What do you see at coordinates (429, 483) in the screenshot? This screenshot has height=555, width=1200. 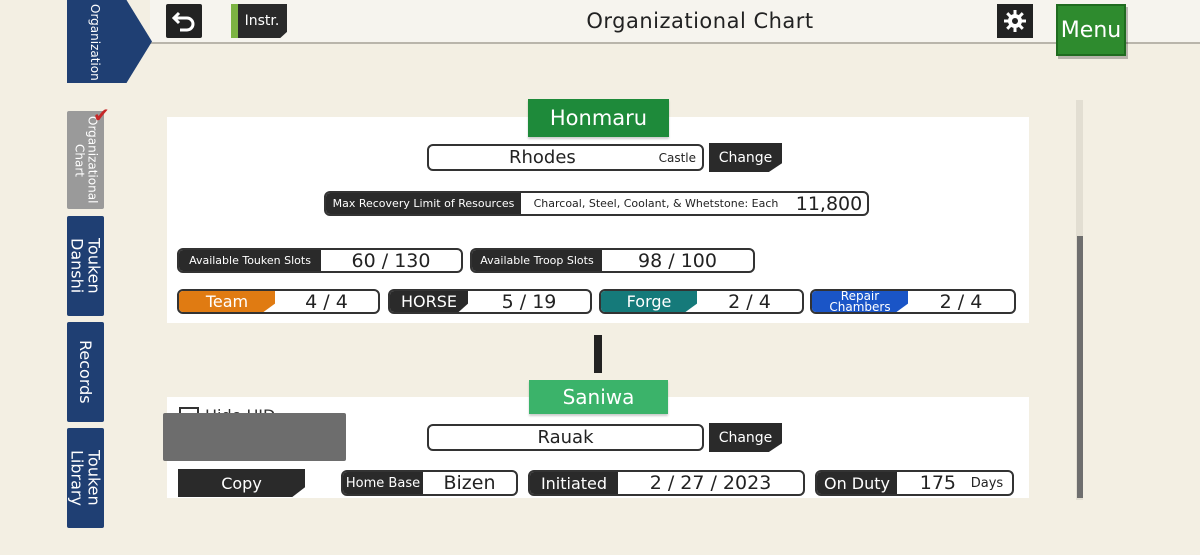 I see `home-base-field: Home Base Bizen` at bounding box center [429, 483].